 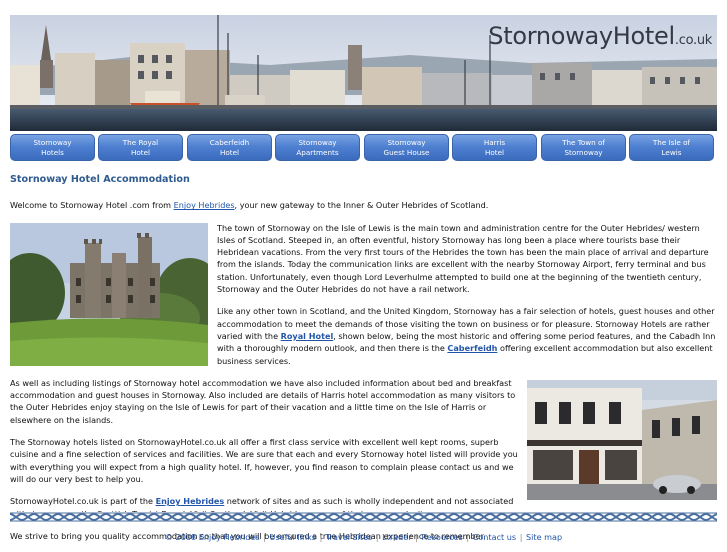 I want to click on celtic-knot-divider, so click(x=363, y=517).